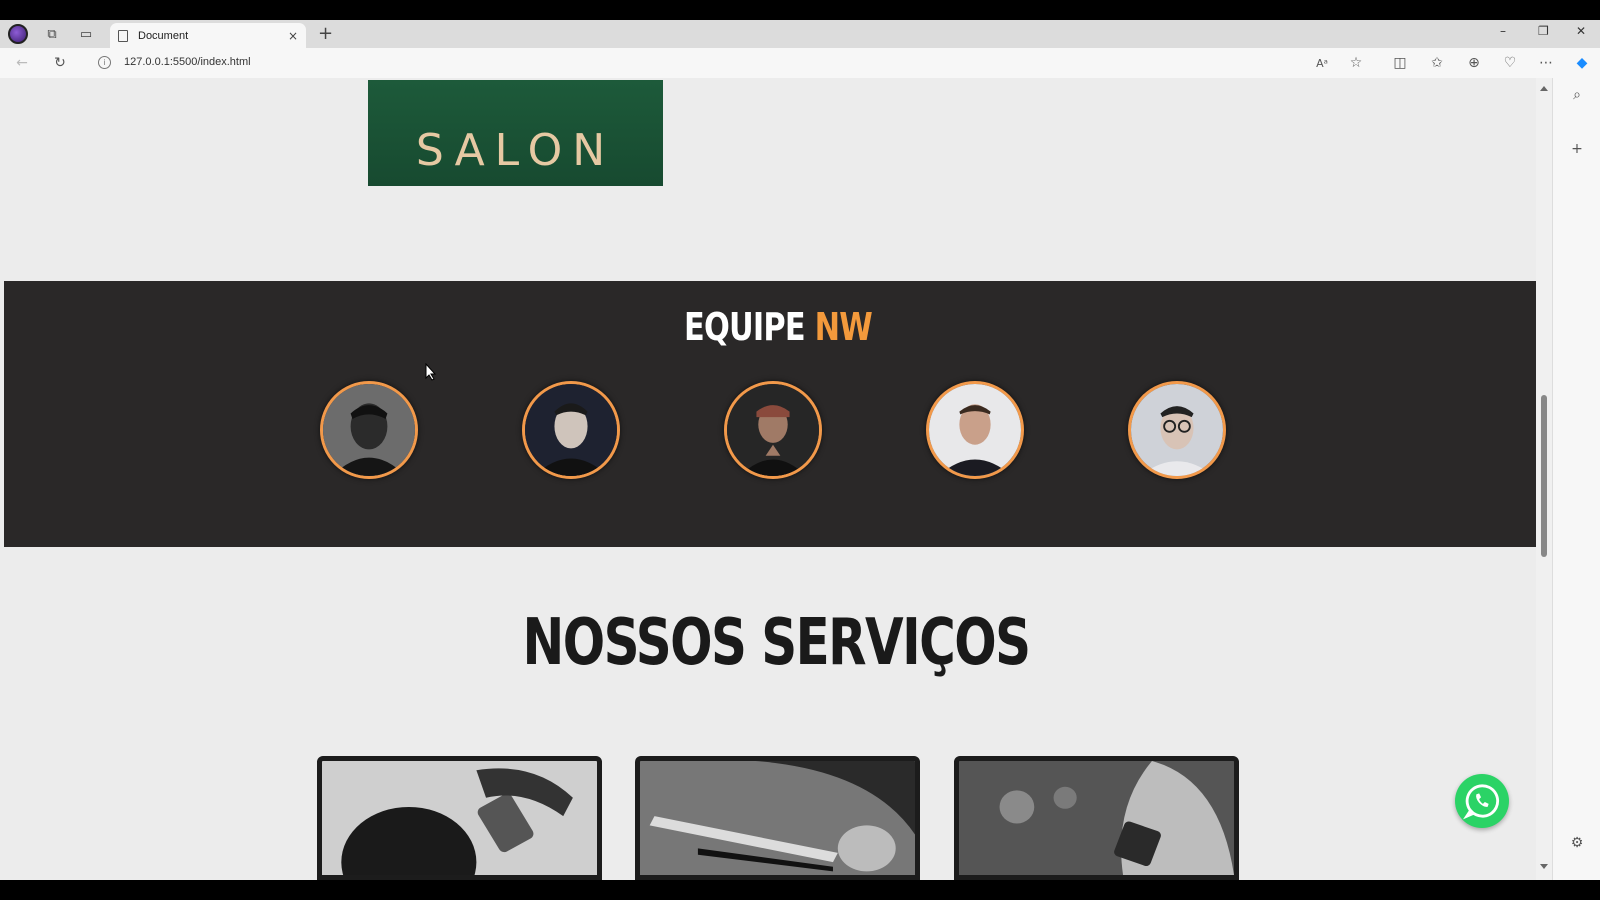  Describe the element at coordinates (208, 35) in the screenshot. I see `browser-tab: Document ×` at that location.